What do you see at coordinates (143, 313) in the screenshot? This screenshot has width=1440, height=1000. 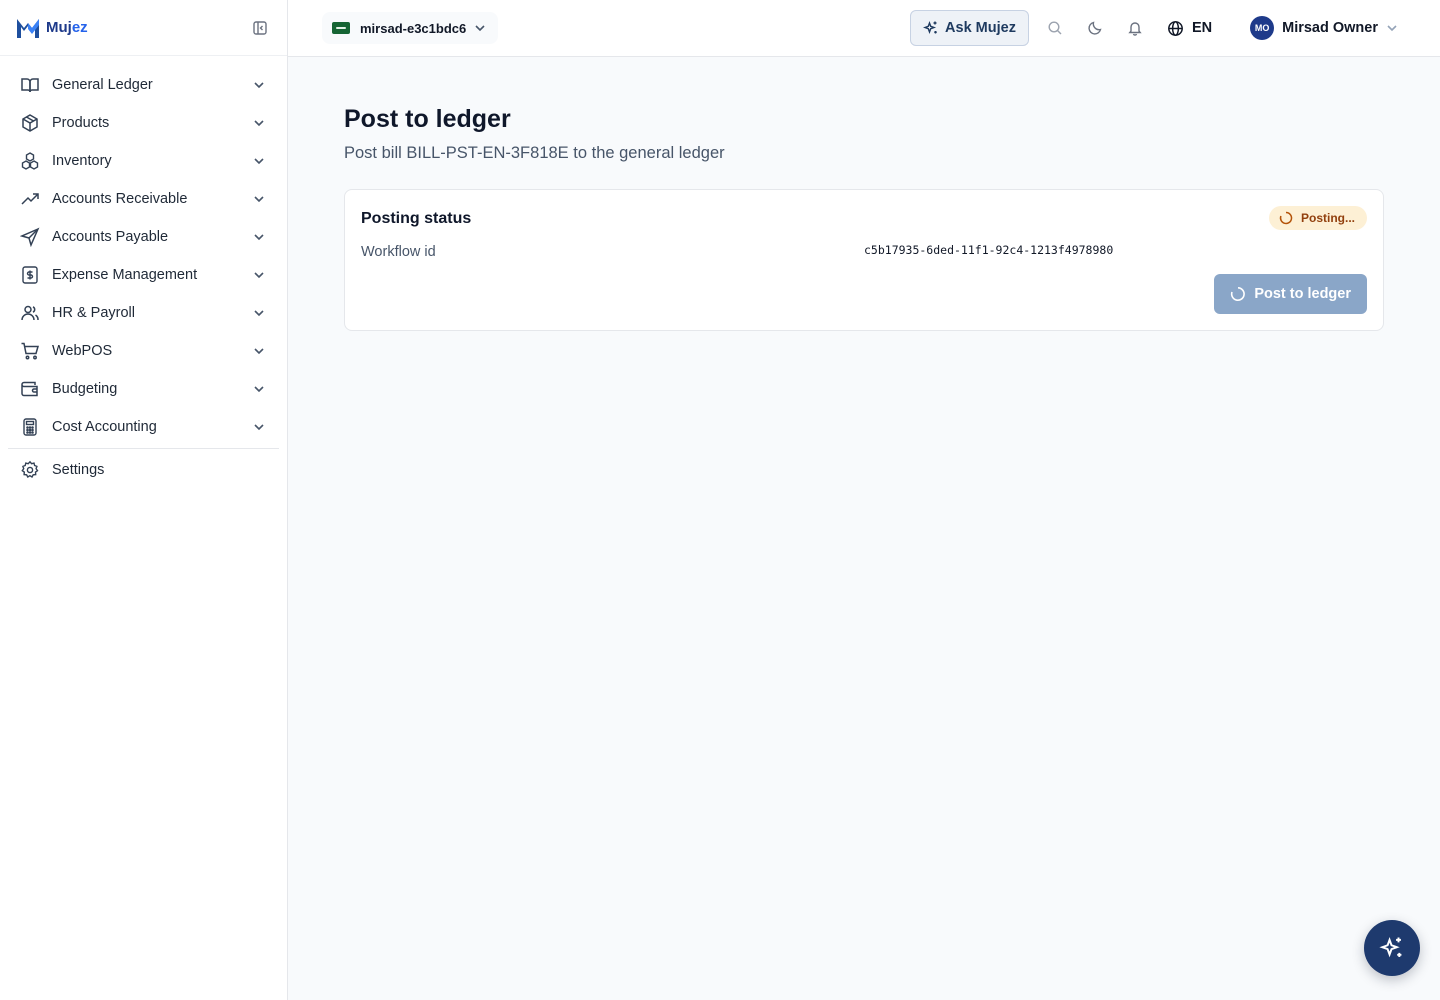 I see `sidebar-item-hr-payroll: HR & Payroll` at bounding box center [143, 313].